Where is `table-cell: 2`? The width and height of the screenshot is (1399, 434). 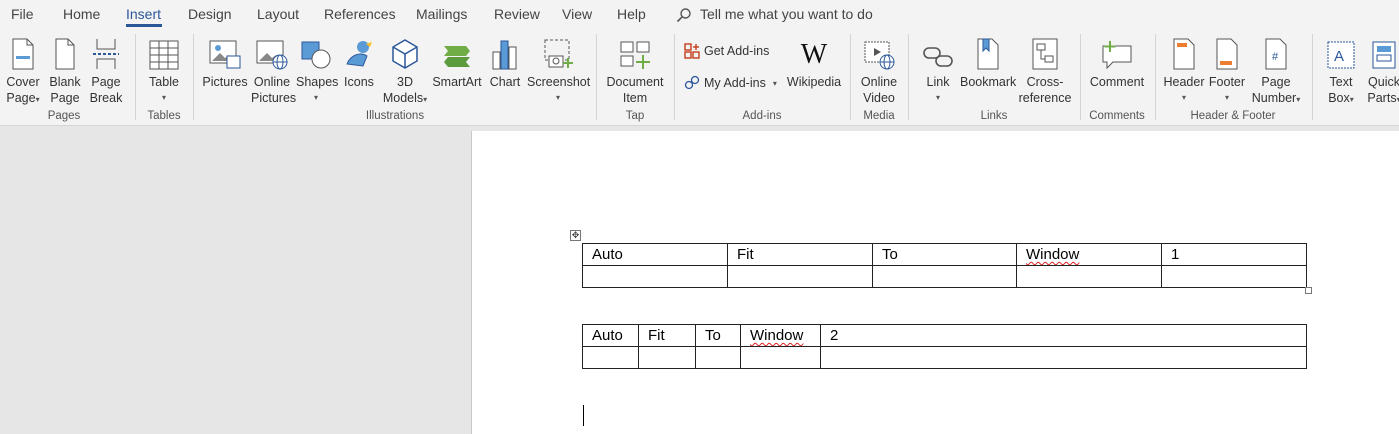
table-cell: 2 is located at coordinates (1063, 335).